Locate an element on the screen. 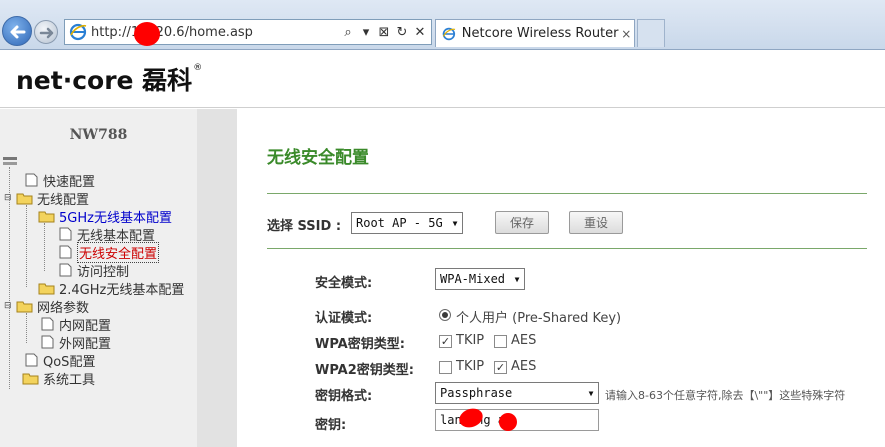 This screenshot has height=447, width=885. compat-view-icon: ⊠ is located at coordinates (384, 32).